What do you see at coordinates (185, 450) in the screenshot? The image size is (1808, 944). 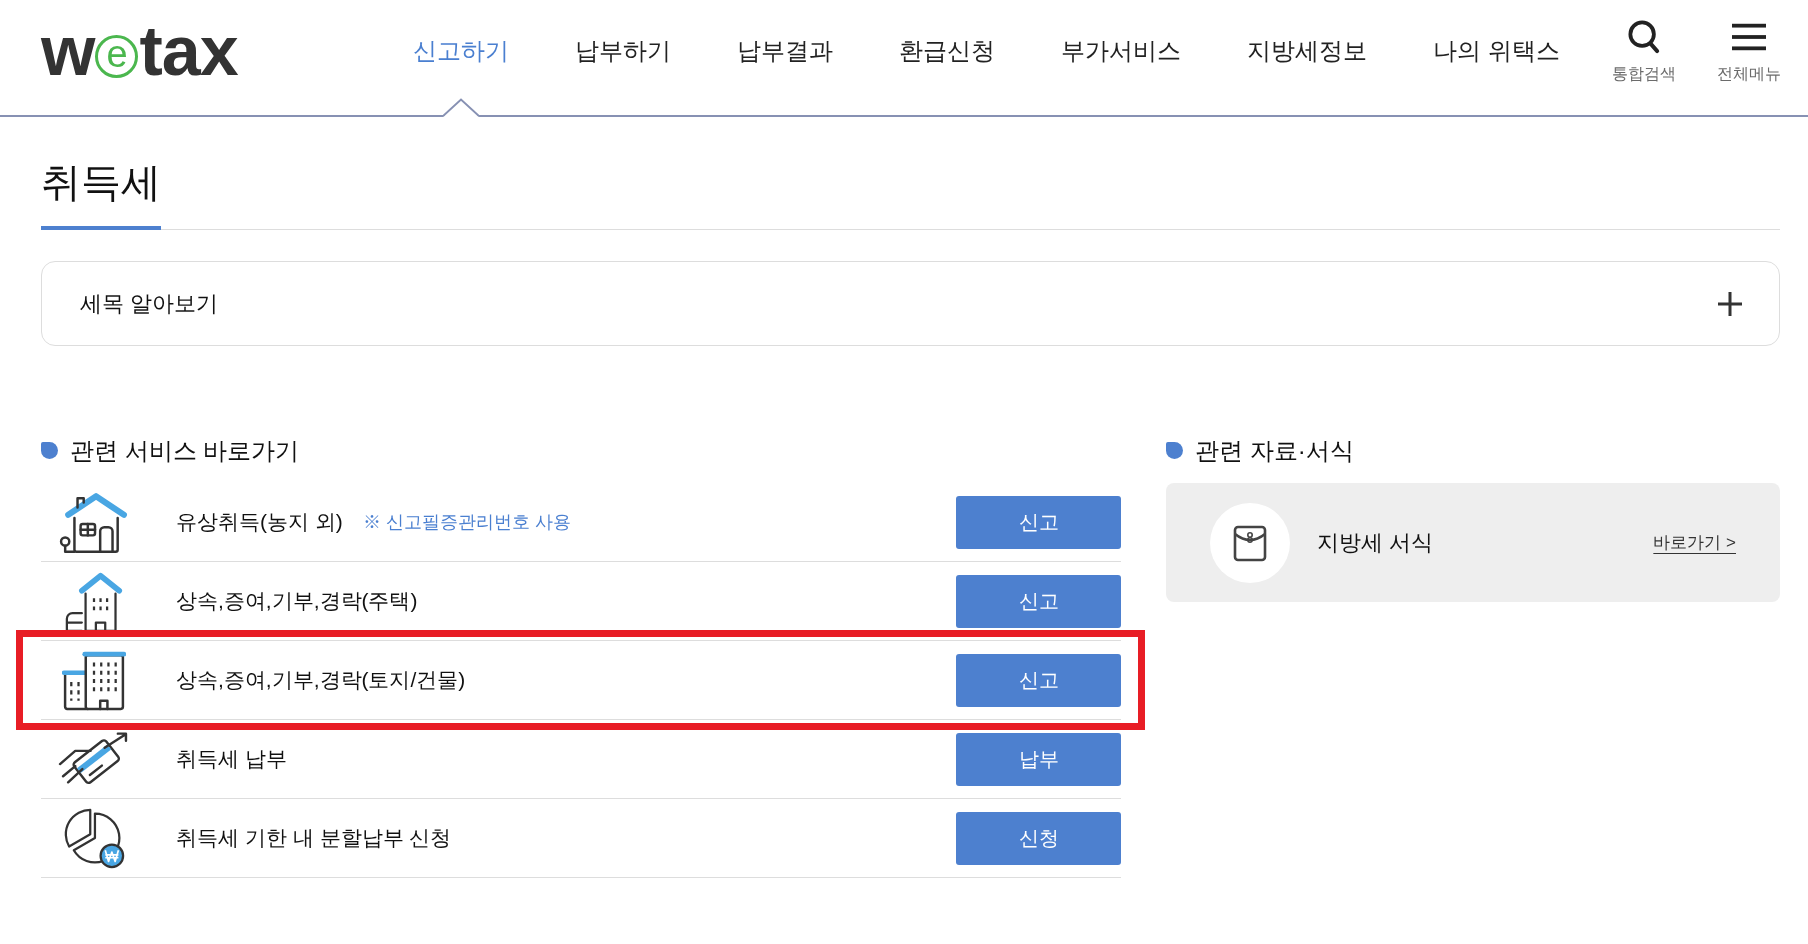 I see `section-heading: 관련 서비스 바로가기` at bounding box center [185, 450].